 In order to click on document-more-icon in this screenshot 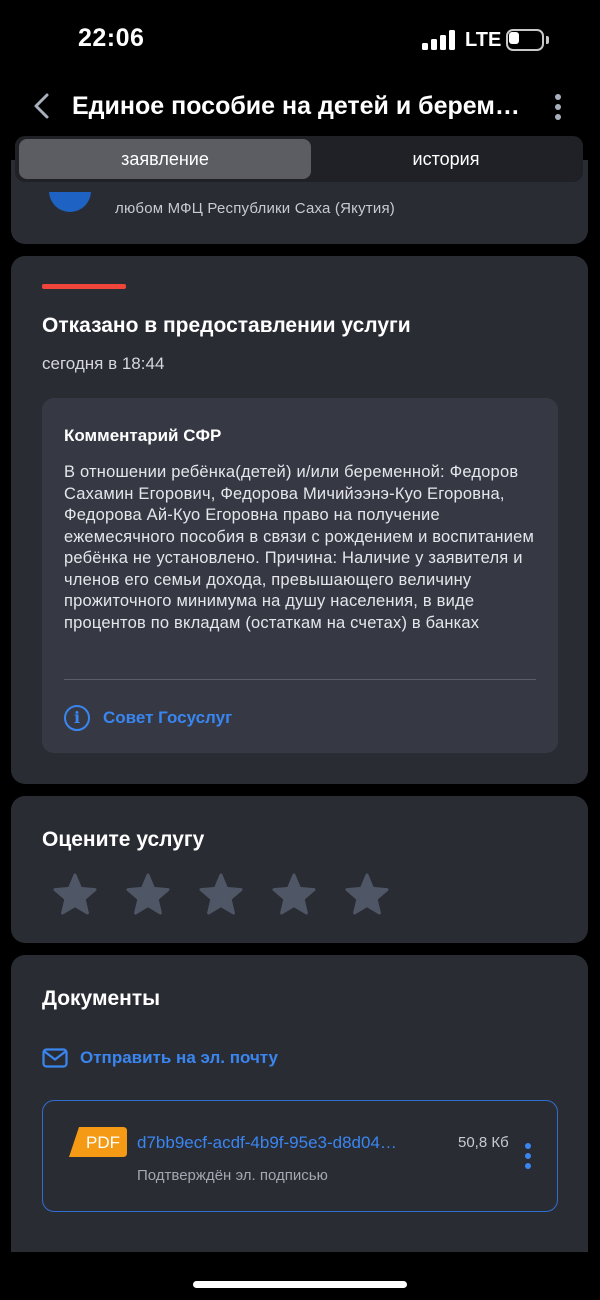, I will do `click(528, 1156)`.